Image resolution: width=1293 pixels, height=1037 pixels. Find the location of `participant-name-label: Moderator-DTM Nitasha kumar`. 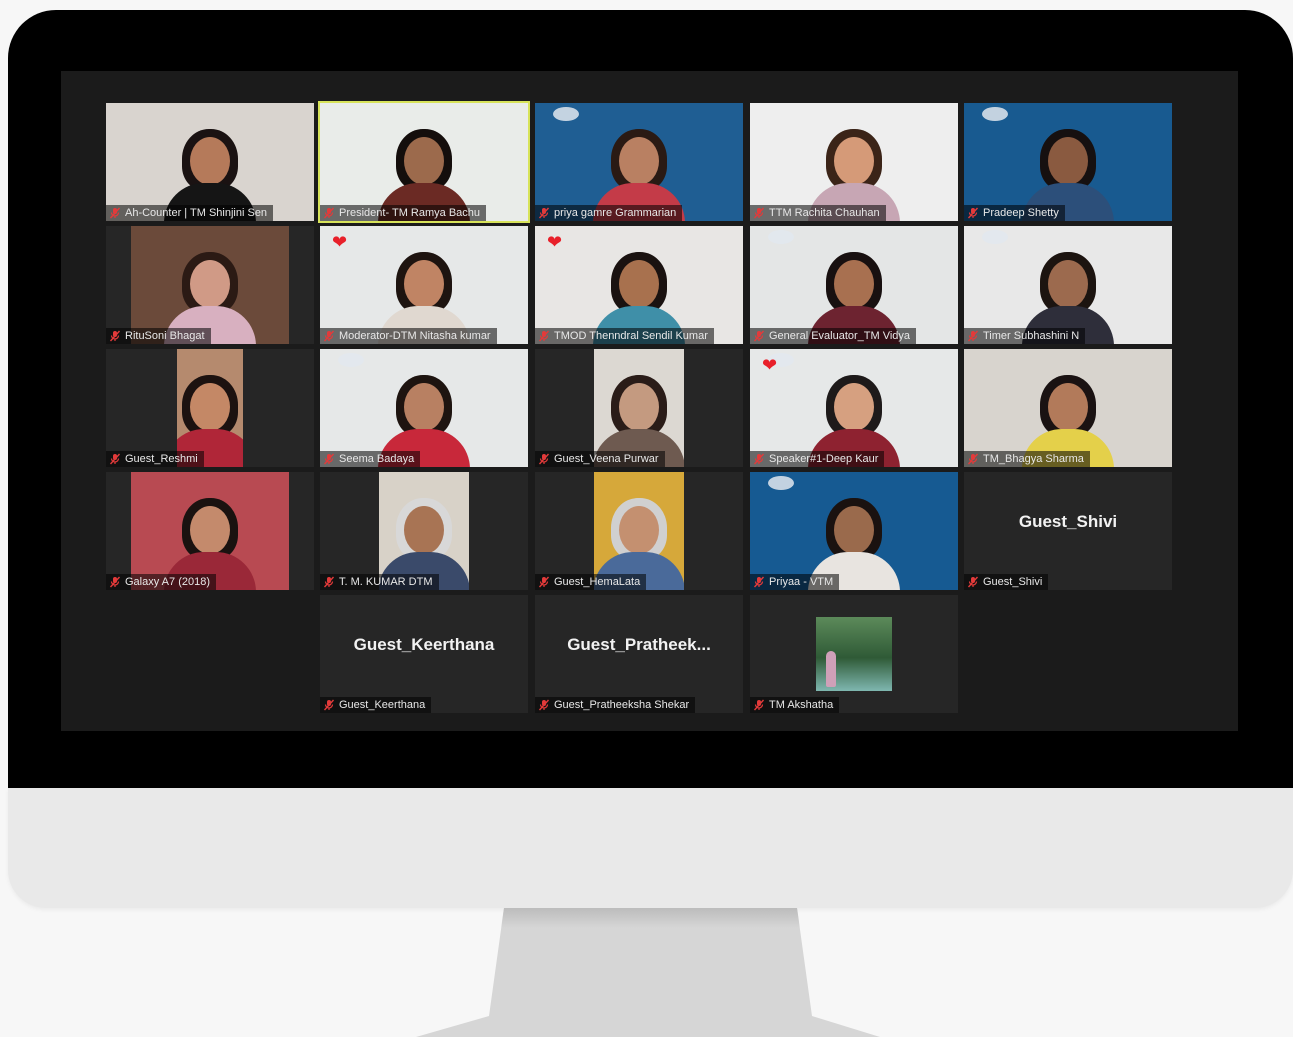

participant-name-label: Moderator-DTM Nitasha kumar is located at coordinates (408, 336).